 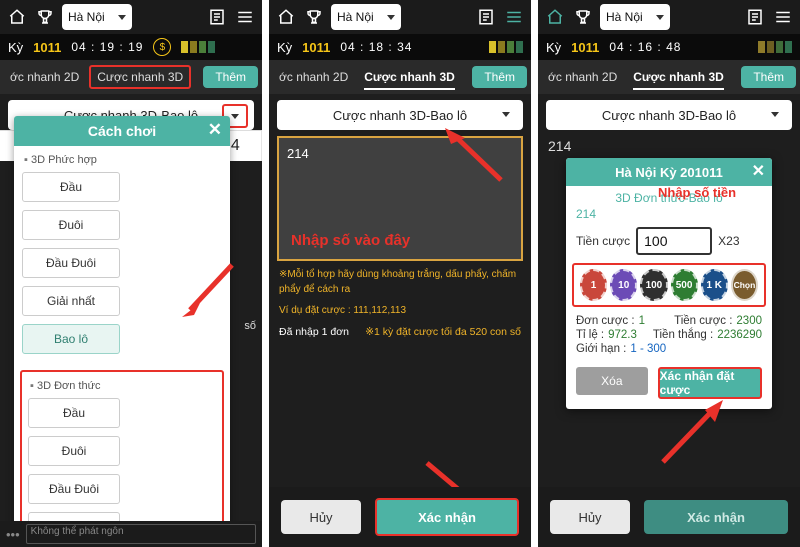 I want to click on howto-modal-header: Cách chơi ✕, so click(x=122, y=131).